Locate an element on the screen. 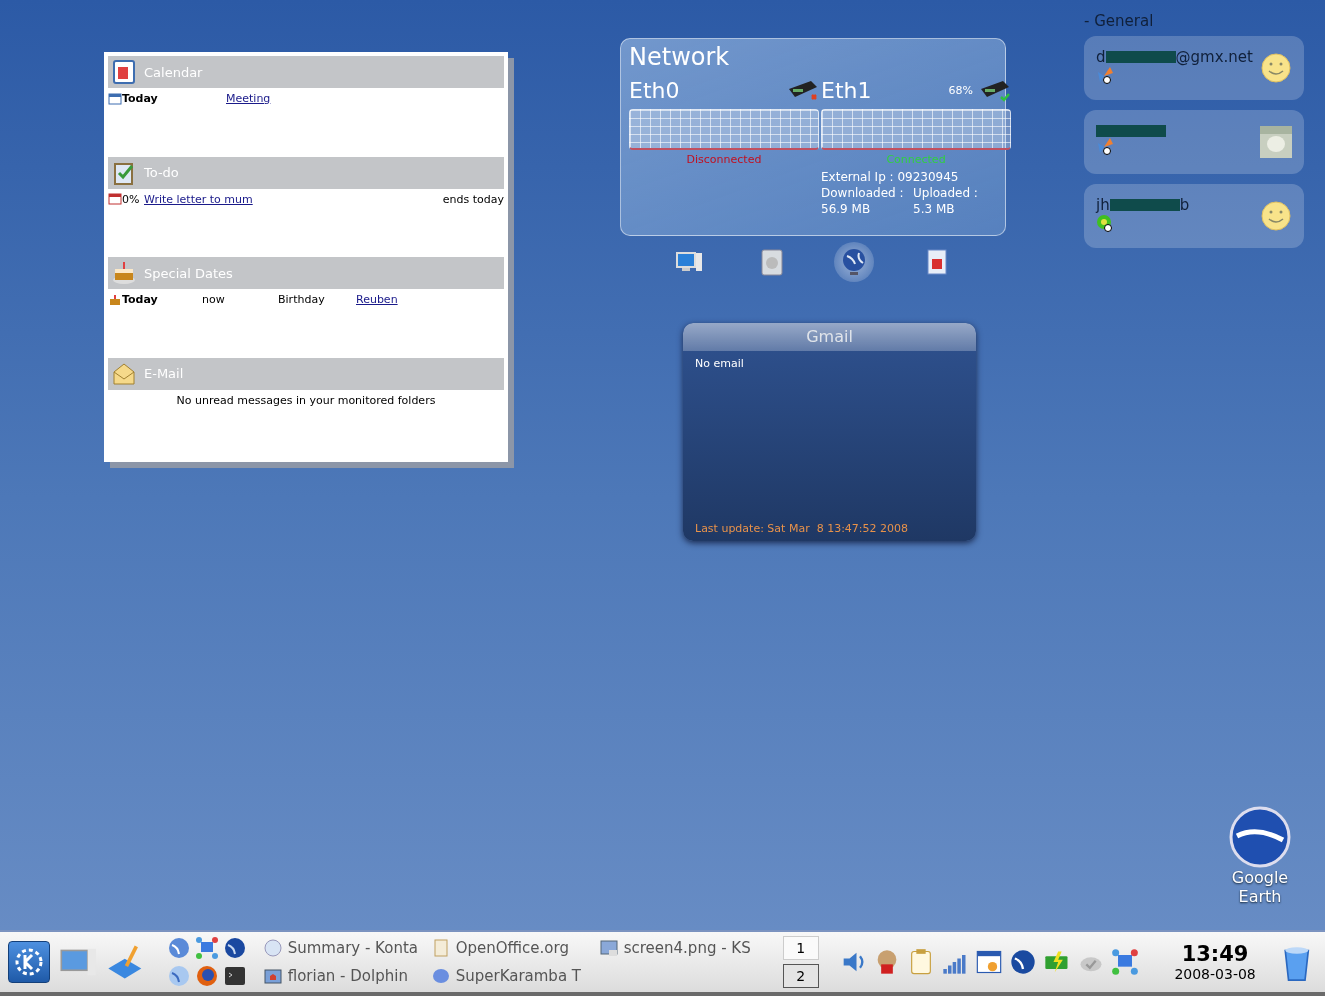 Image resolution: width=1325 pixels, height=996 pixels. external-ip: External Ip : 09230945 is located at coordinates (890, 177).